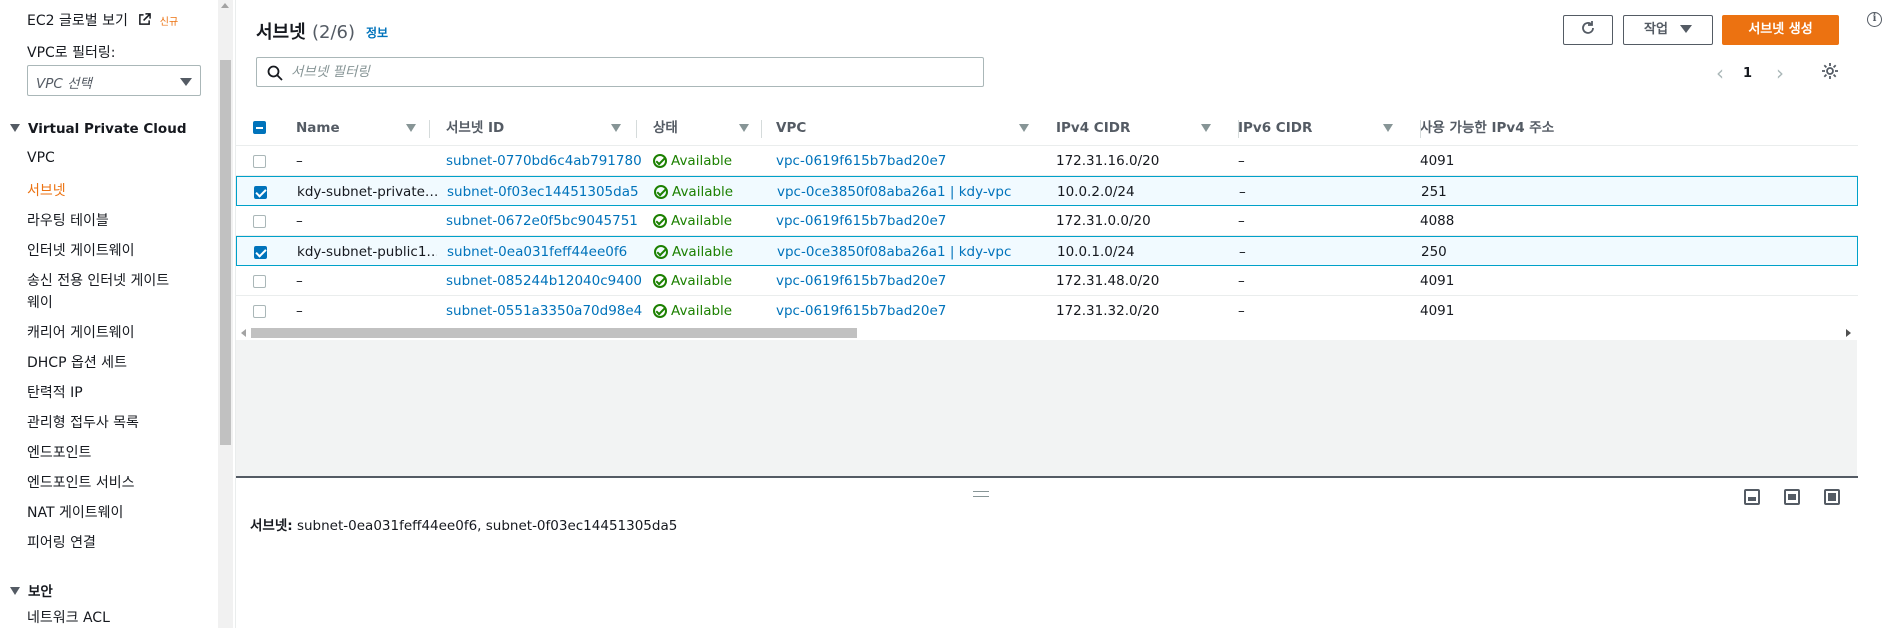  What do you see at coordinates (46, 190) in the screenshot?
I see `sidebar-item: 서브넷` at bounding box center [46, 190].